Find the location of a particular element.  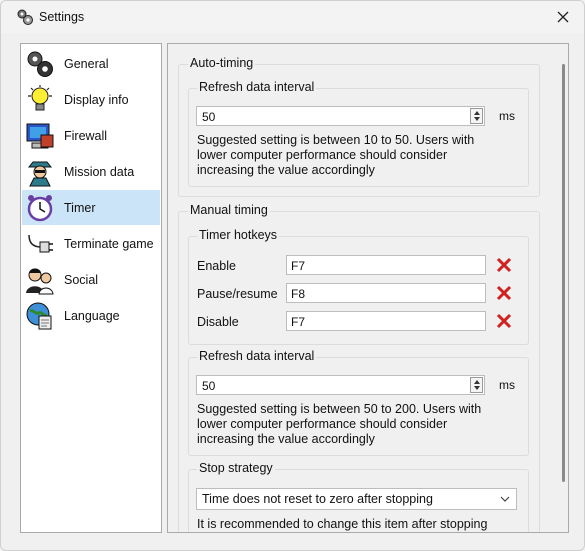

clear-pause-hotkey-icon is located at coordinates (504, 293).